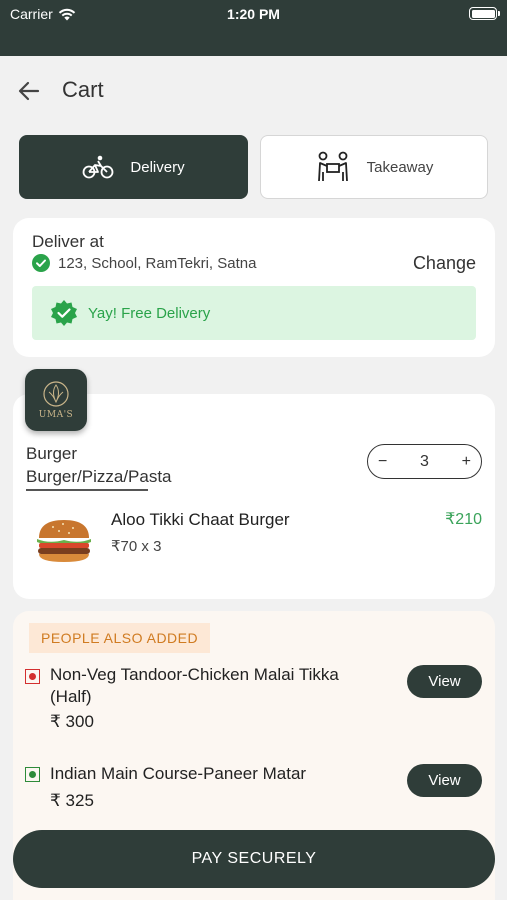 The width and height of the screenshot is (507, 900). I want to click on restaurant-category: Burger/Pizza/Pasta, so click(99, 479).